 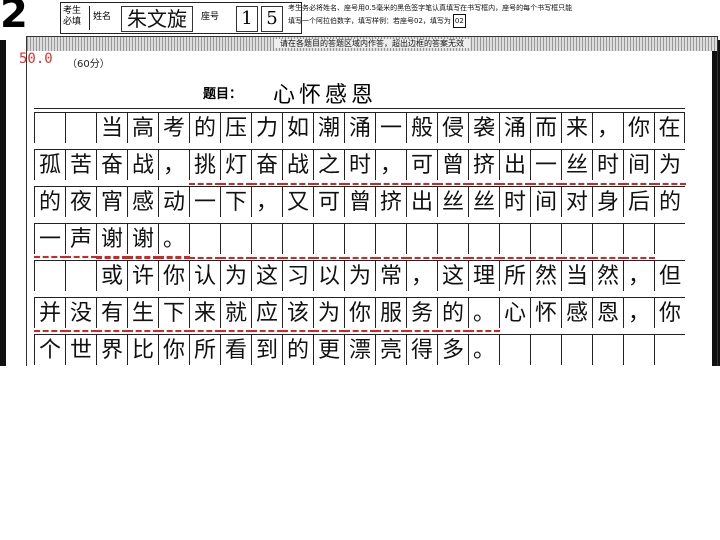 I want to click on left-scan-edge, so click(x=3, y=203).